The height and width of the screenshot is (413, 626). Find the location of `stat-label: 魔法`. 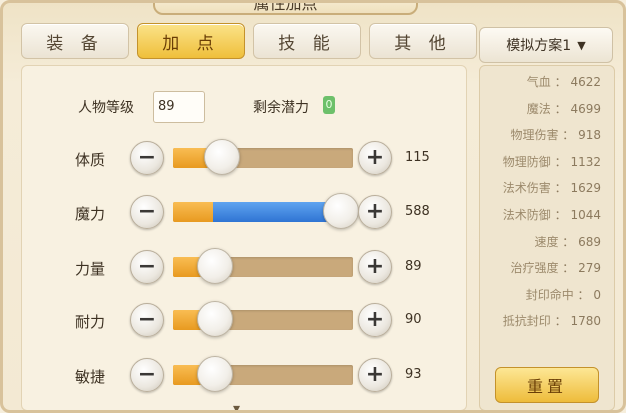

stat-label: 魔法 is located at coordinates (538, 109).